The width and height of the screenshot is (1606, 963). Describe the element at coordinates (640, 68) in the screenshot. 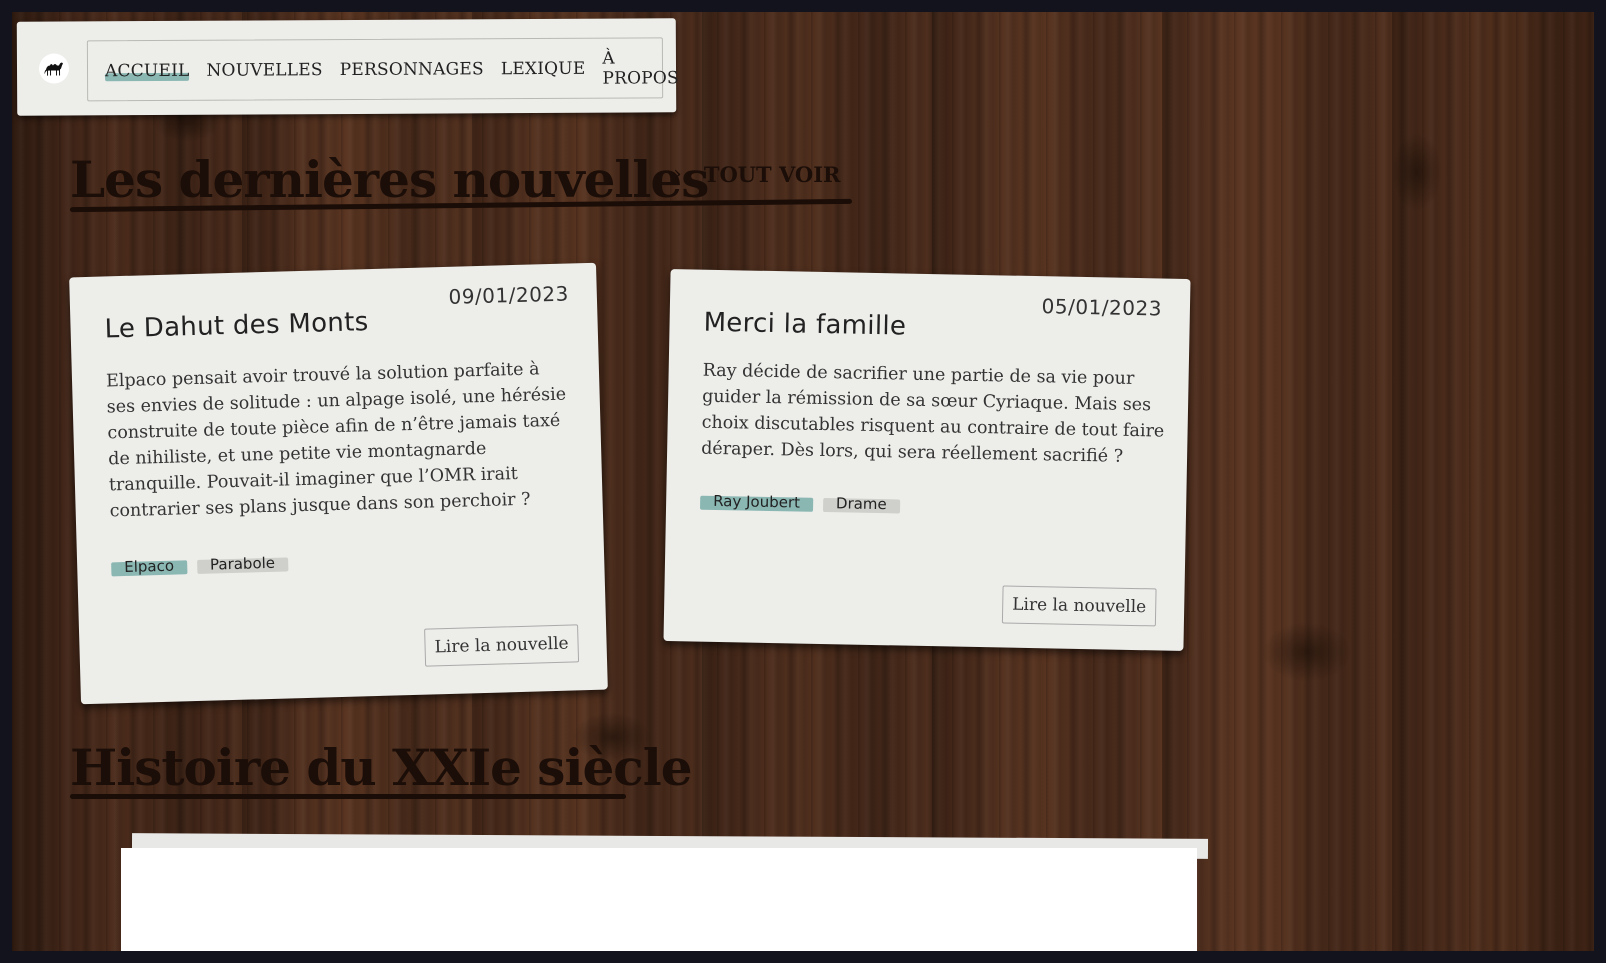

I see `nav-item-a-propos: À PROPOS` at that location.